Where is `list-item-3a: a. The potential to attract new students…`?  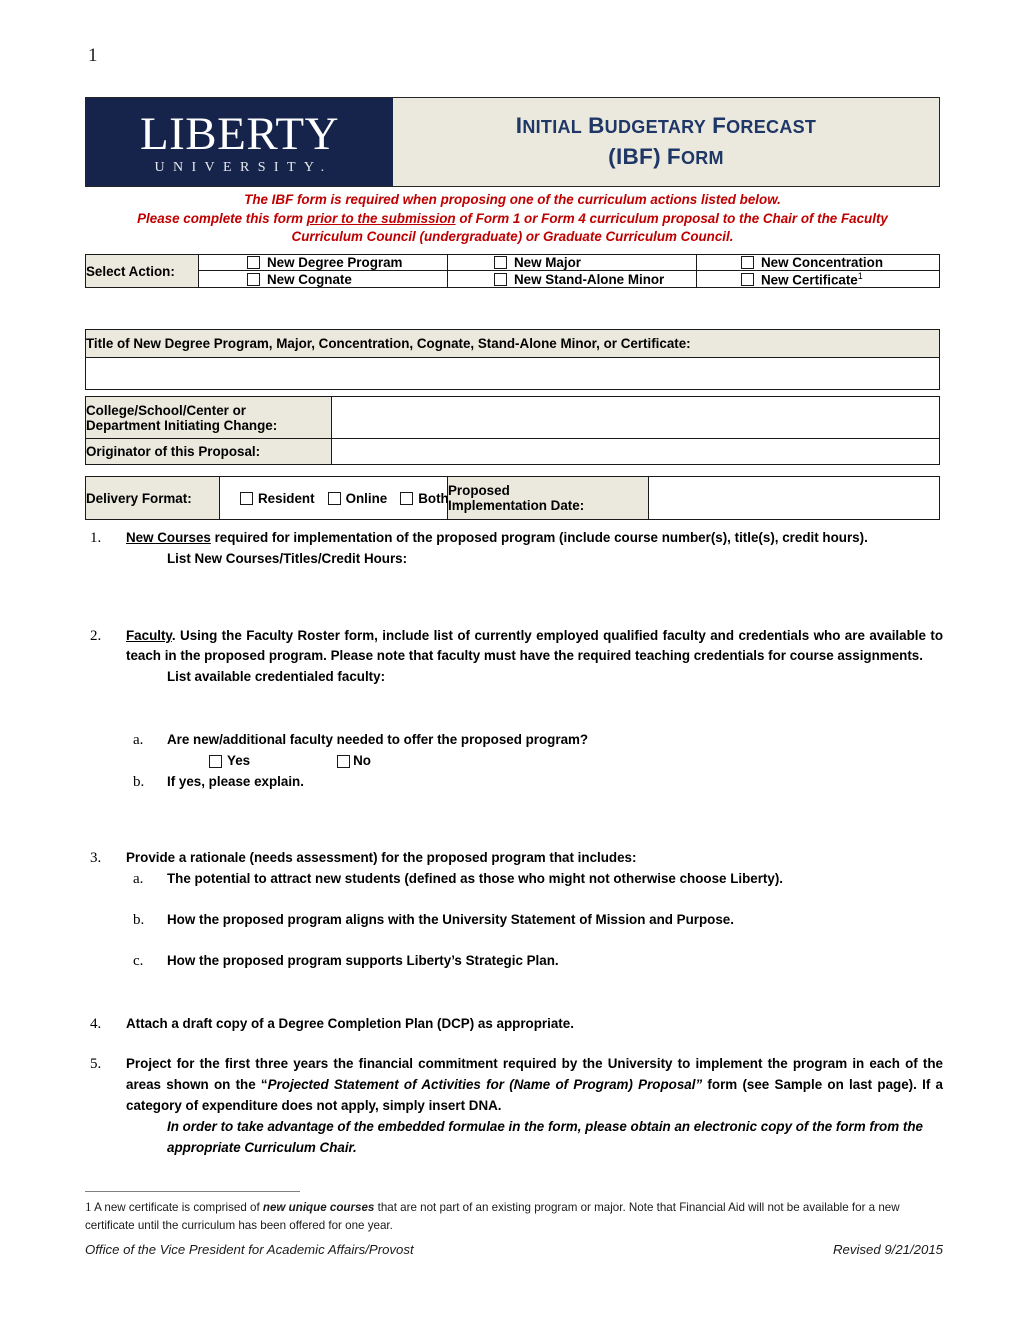
list-item-3a: a. The potential to attract new students… is located at coordinates (514, 879).